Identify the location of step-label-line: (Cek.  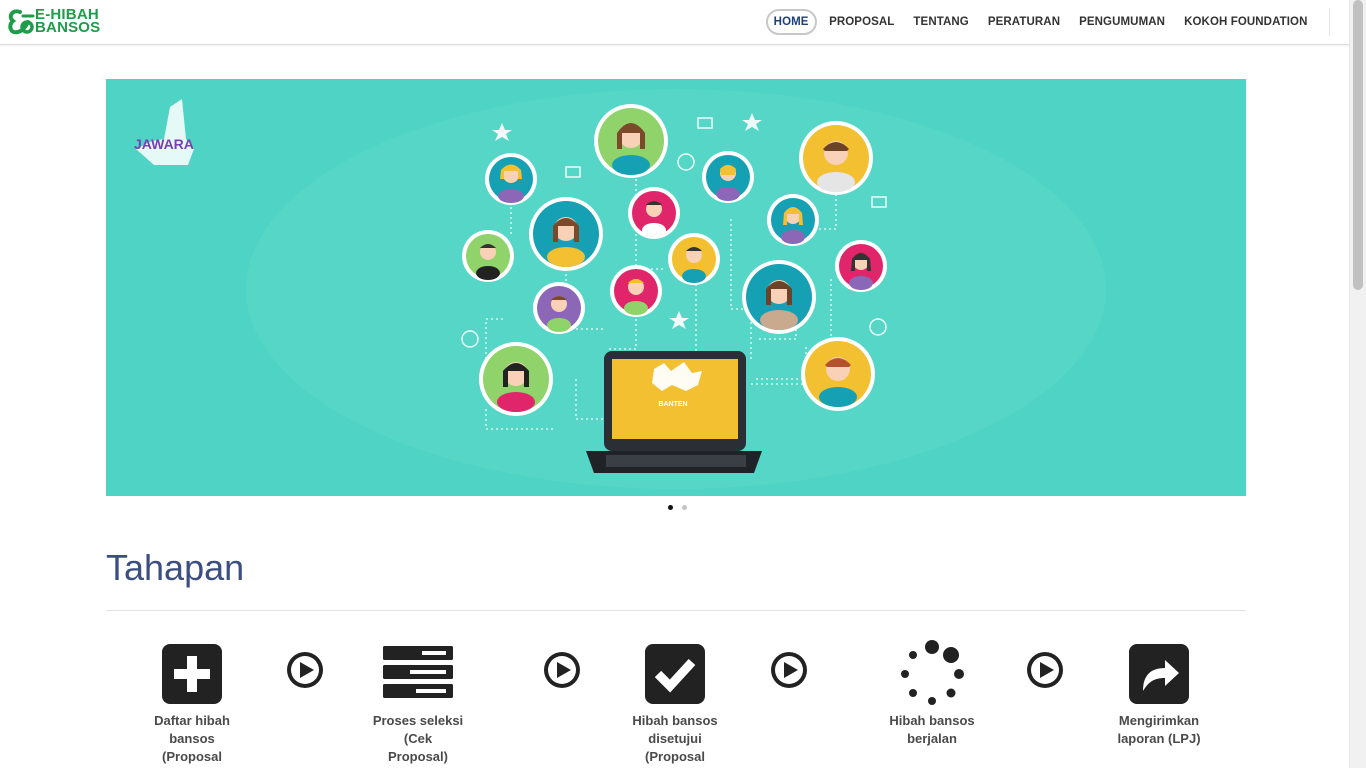
(418, 738).